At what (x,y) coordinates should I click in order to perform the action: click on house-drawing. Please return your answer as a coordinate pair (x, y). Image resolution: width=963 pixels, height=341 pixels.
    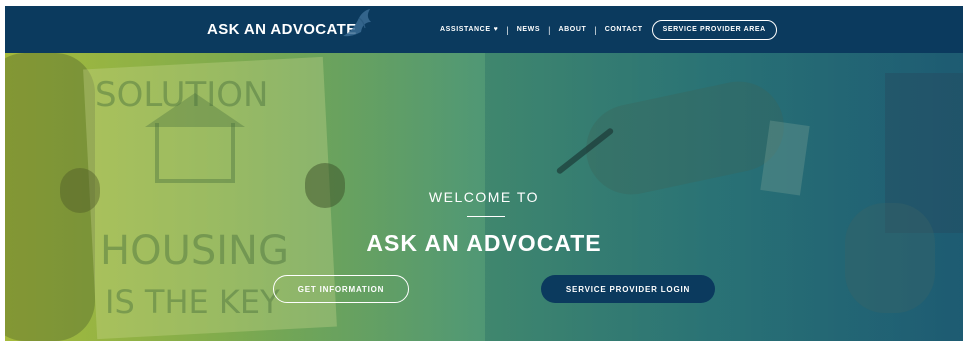
    Looking at the image, I should click on (195, 153).